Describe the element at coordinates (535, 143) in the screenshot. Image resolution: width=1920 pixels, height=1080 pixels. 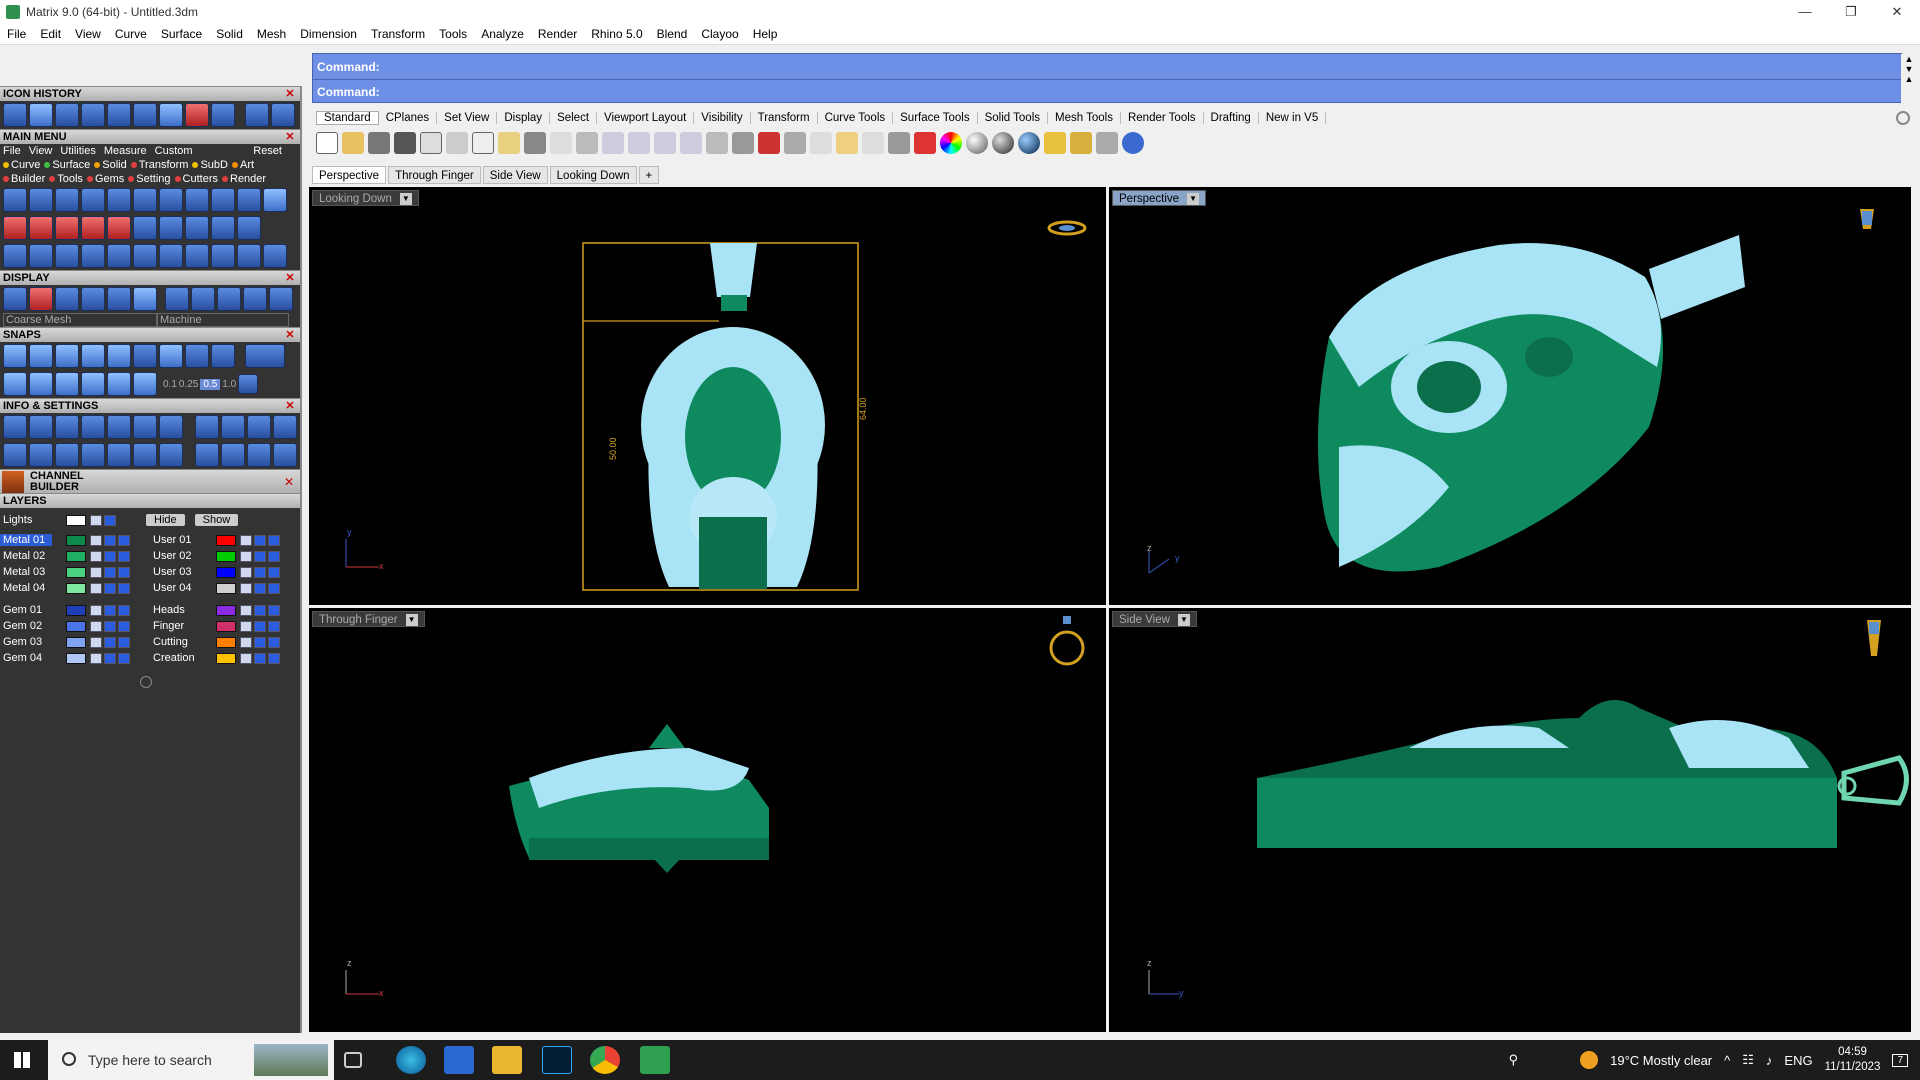
I see `undo-icon` at that location.